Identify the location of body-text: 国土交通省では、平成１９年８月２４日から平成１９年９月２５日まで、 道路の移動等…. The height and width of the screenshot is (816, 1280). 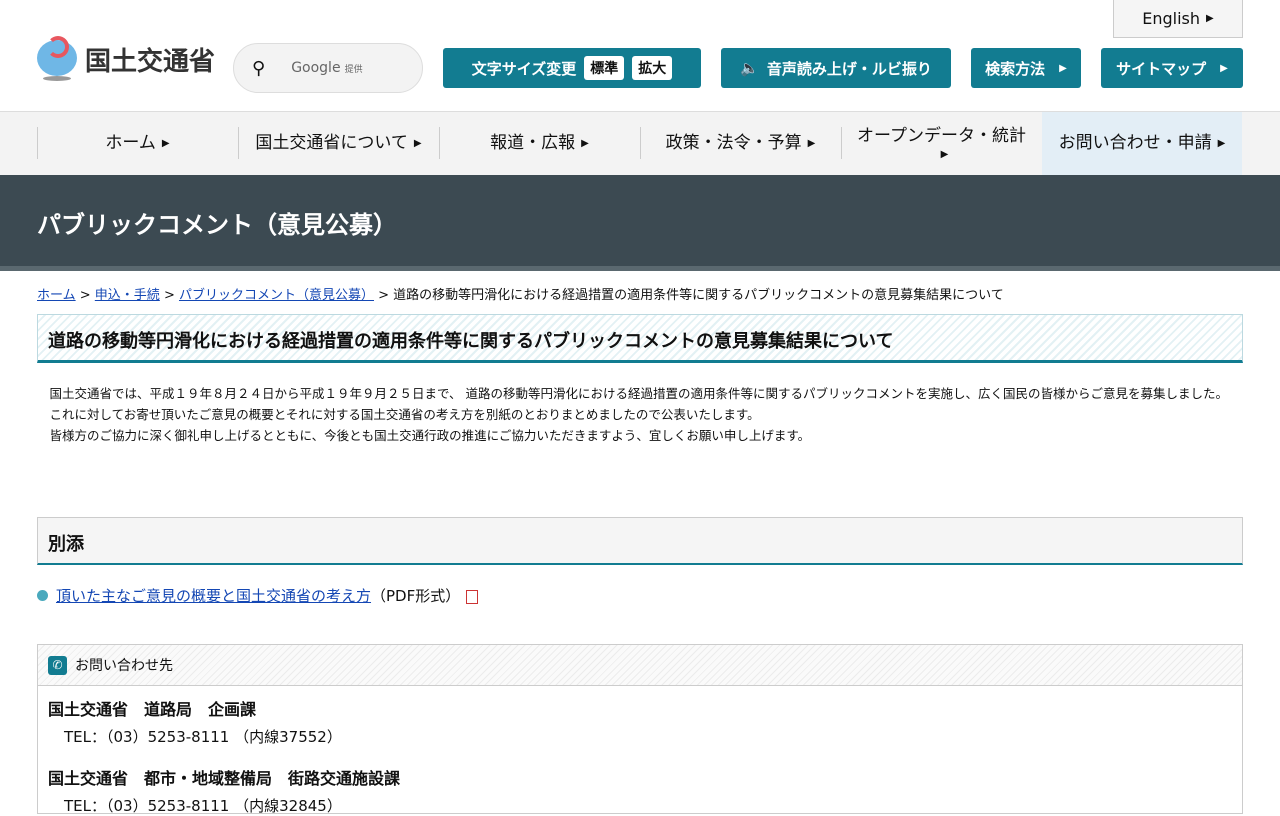
(640, 414).